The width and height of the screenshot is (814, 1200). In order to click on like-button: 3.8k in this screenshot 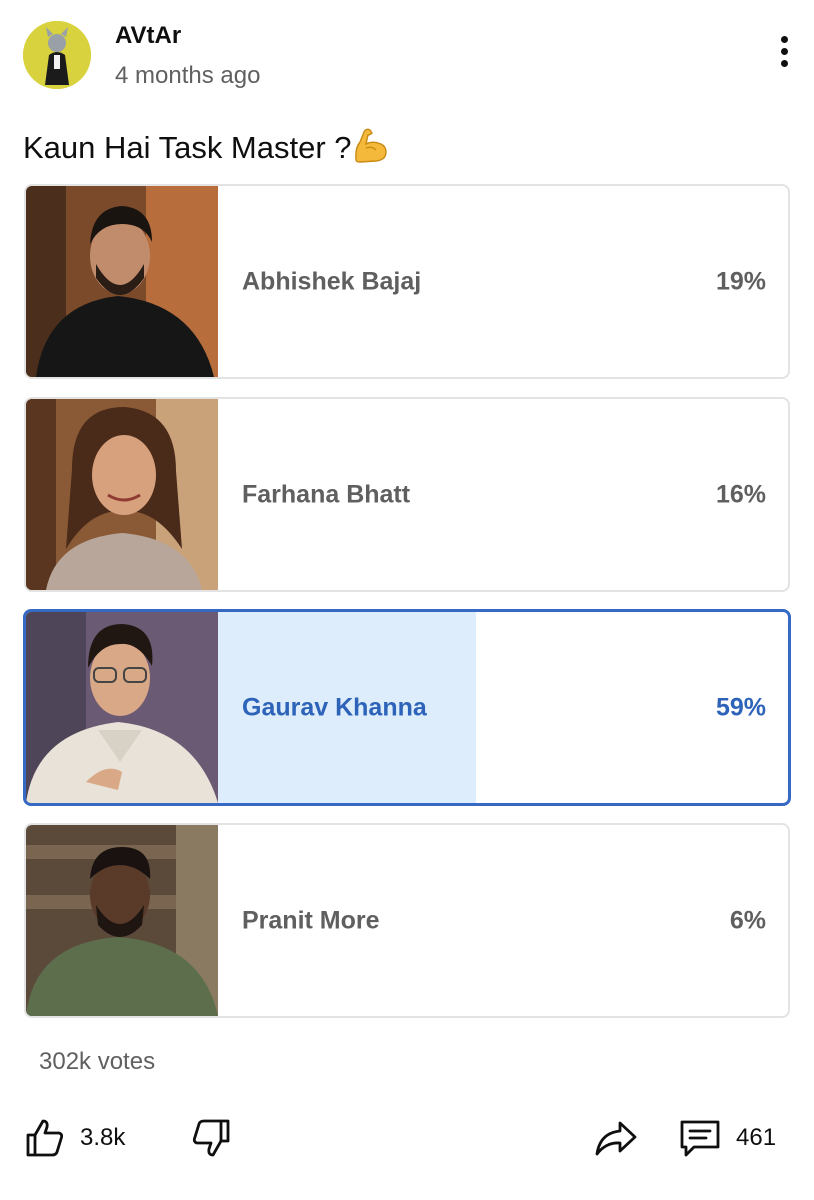, I will do `click(74, 1138)`.